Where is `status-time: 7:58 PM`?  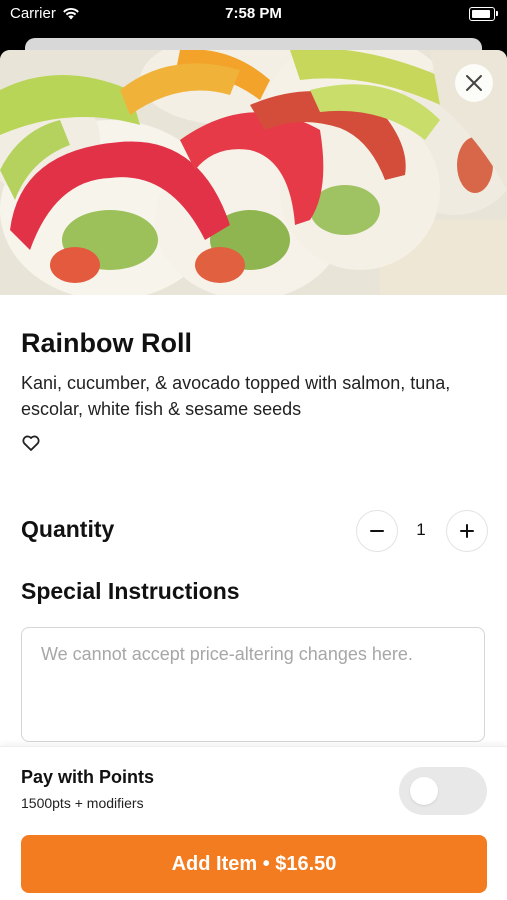
status-time: 7:58 PM is located at coordinates (253, 13).